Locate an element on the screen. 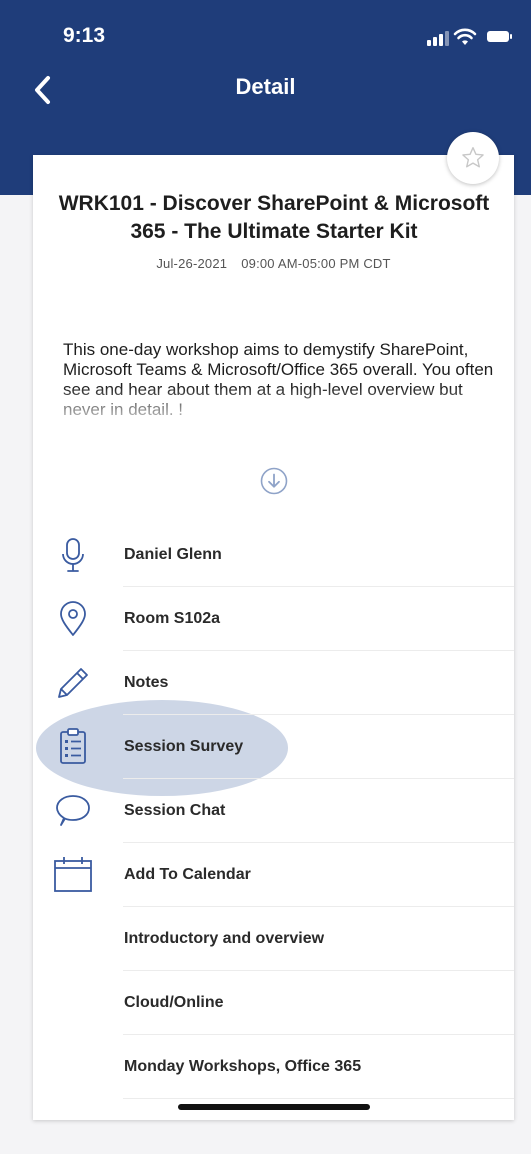 The height and width of the screenshot is (1154, 531). chat-bubble-icon is located at coordinates (73, 810).